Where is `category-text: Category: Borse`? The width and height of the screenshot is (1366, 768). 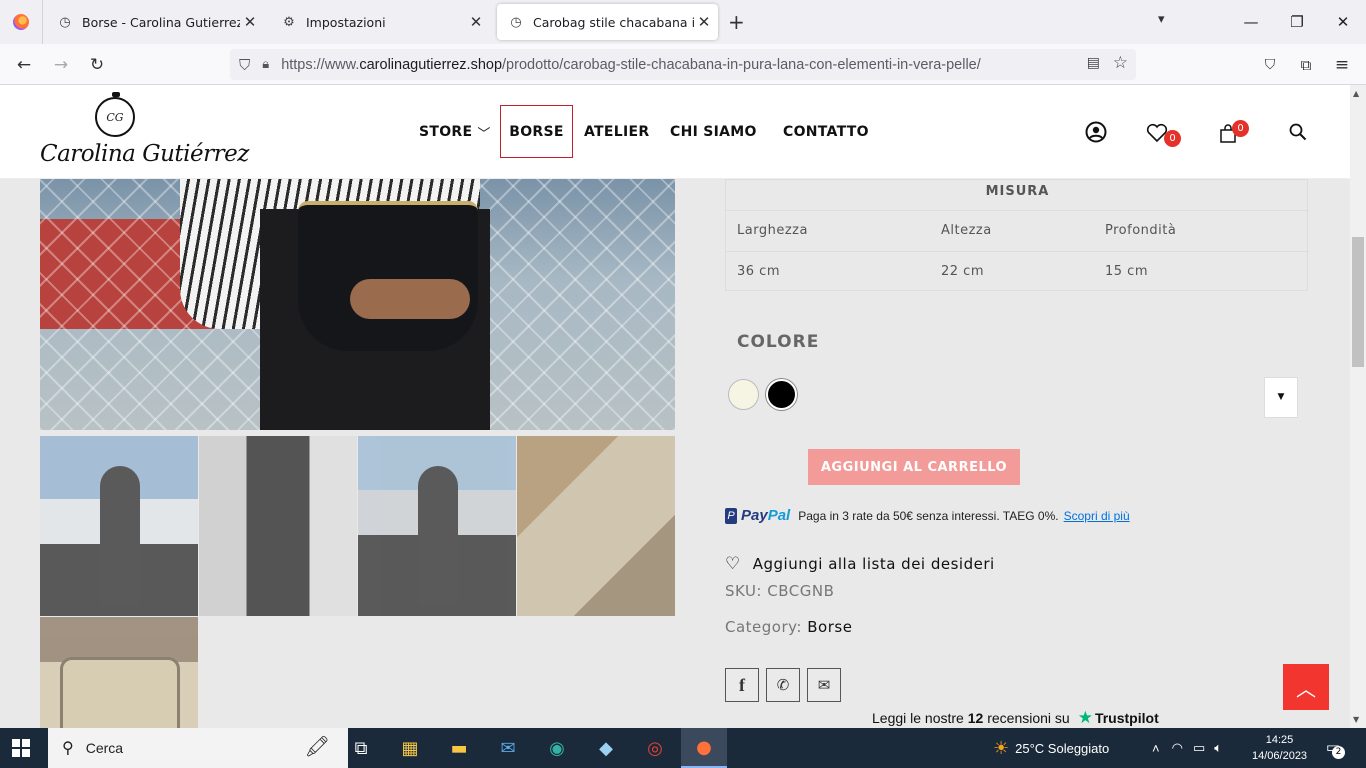 category-text: Category: Borse is located at coordinates (789, 627).